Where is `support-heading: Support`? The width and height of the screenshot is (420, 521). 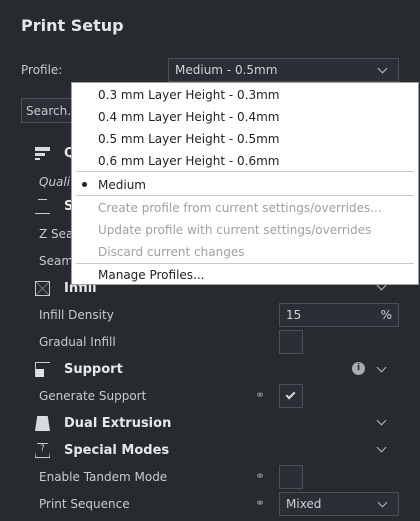
support-heading: Support is located at coordinates (93, 369).